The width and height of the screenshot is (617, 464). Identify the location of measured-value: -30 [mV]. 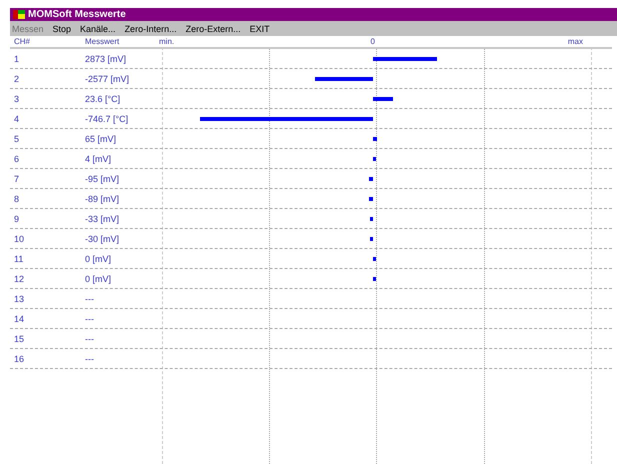
(102, 239).